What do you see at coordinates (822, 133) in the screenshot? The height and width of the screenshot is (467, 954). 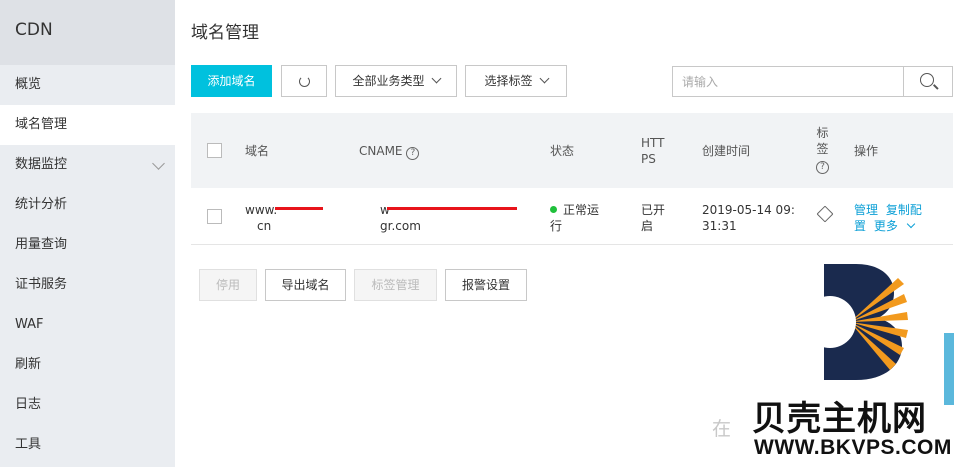 I see `header-tag-line1: 标` at bounding box center [822, 133].